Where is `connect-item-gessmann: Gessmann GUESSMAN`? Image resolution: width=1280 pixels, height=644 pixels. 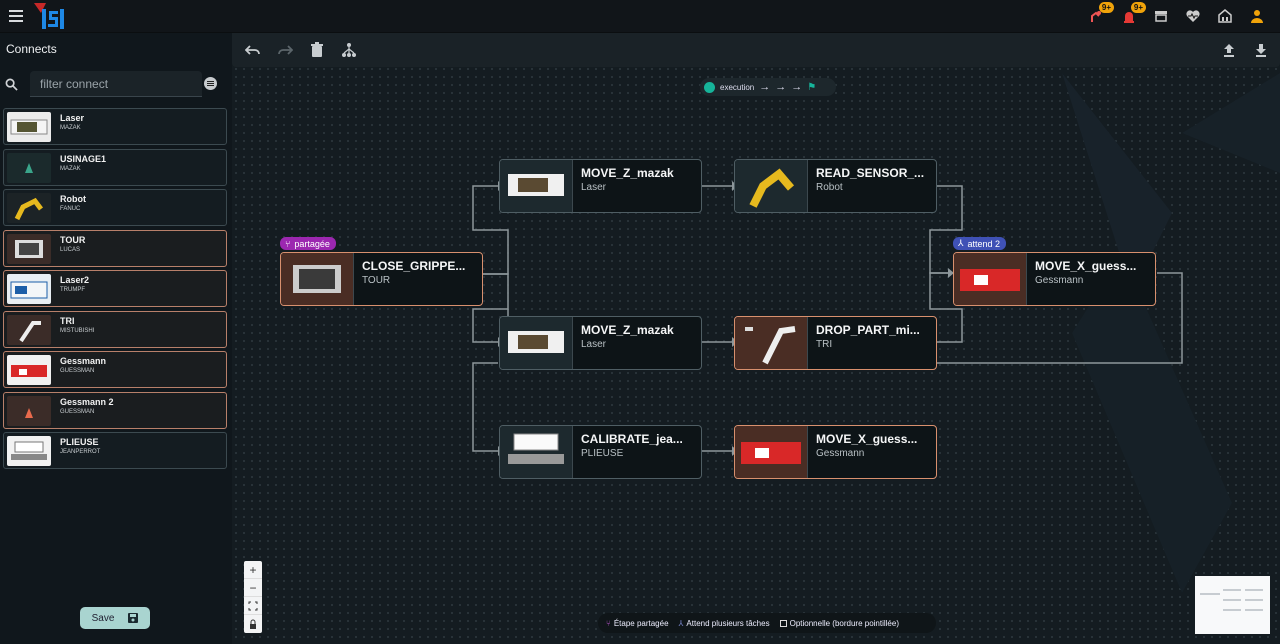 connect-item-gessmann: Gessmann GUESSMAN is located at coordinates (115, 369).